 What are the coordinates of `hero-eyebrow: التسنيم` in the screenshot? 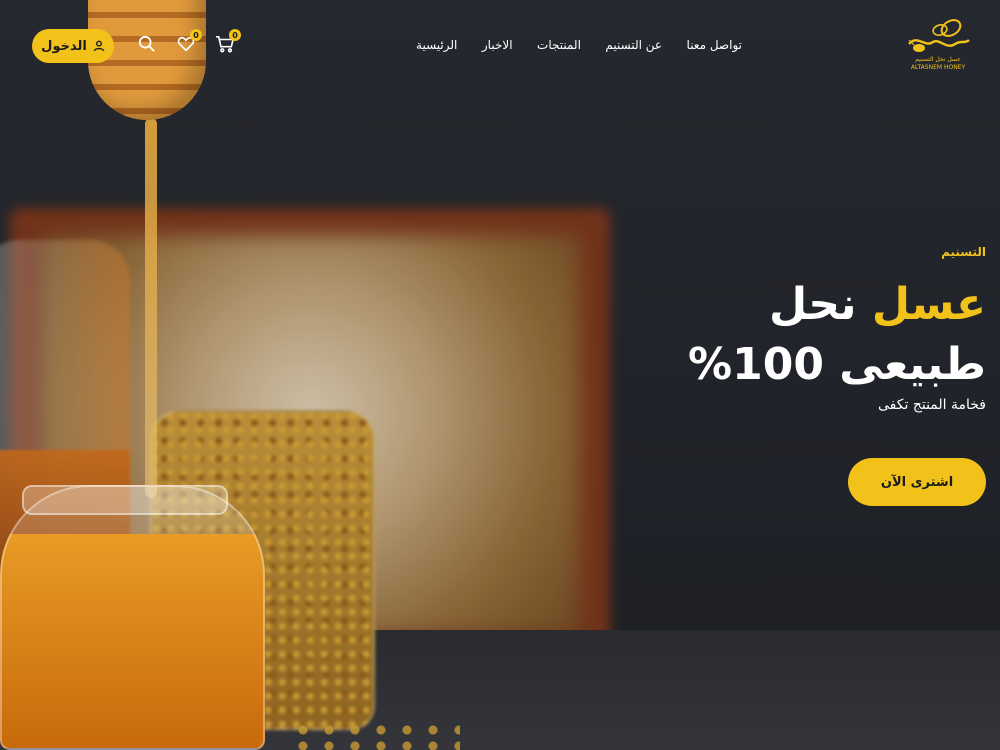 It's located at (963, 252).